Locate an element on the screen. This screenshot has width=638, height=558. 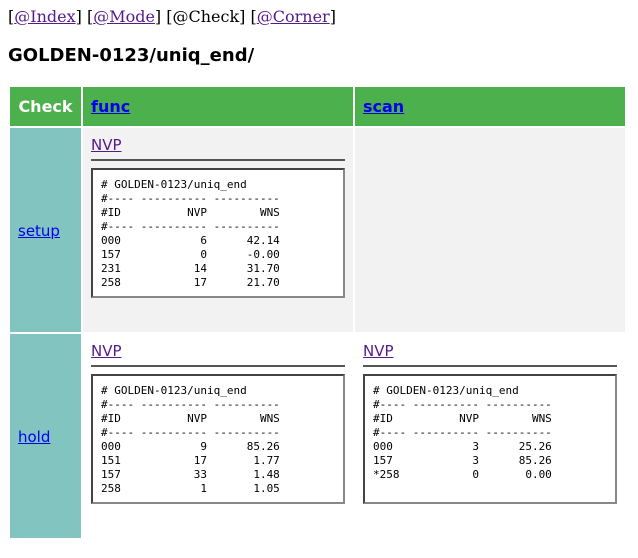
nav-bracket: ] is located at coordinates (332, 16).